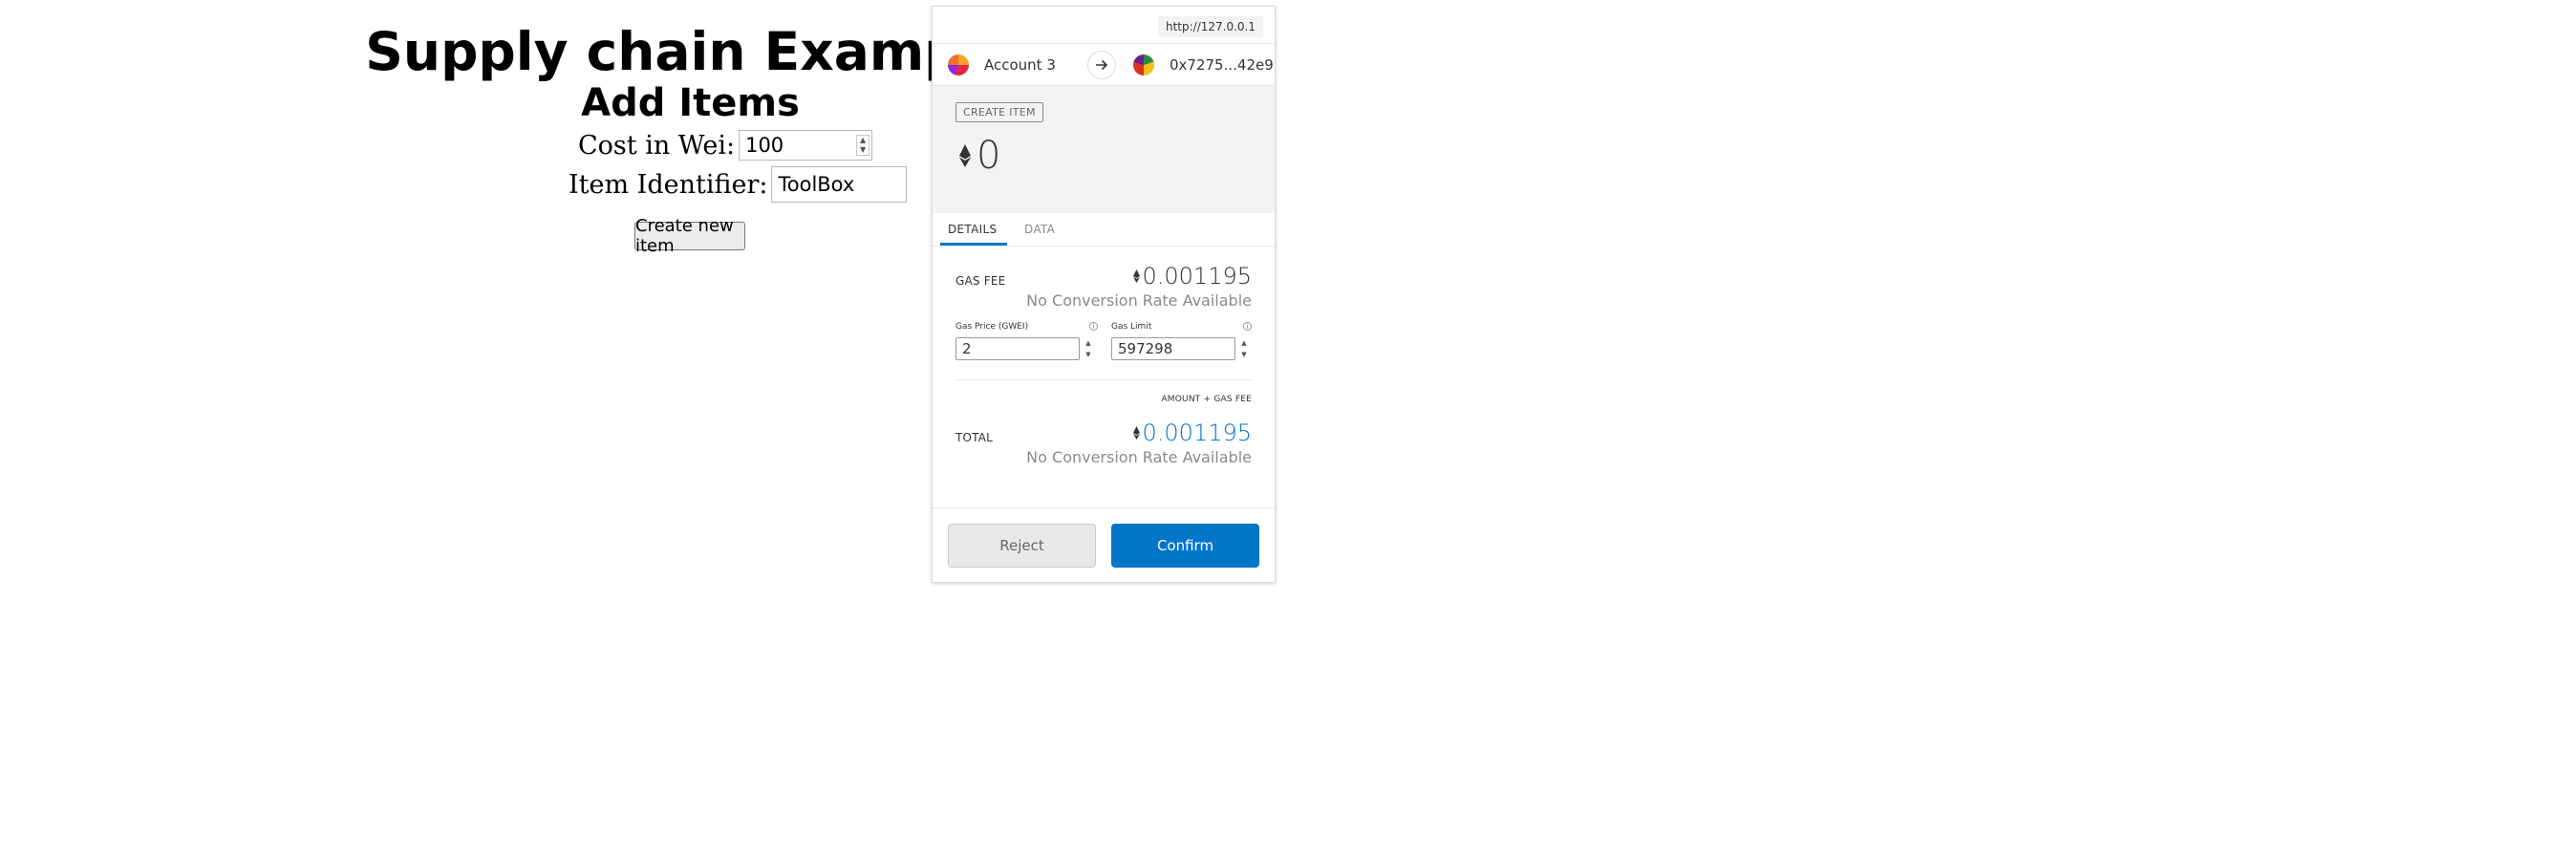  Describe the element at coordinates (1139, 300) in the screenshot. I see `gas-fee-conversion: No Conversion Rate Available` at that location.